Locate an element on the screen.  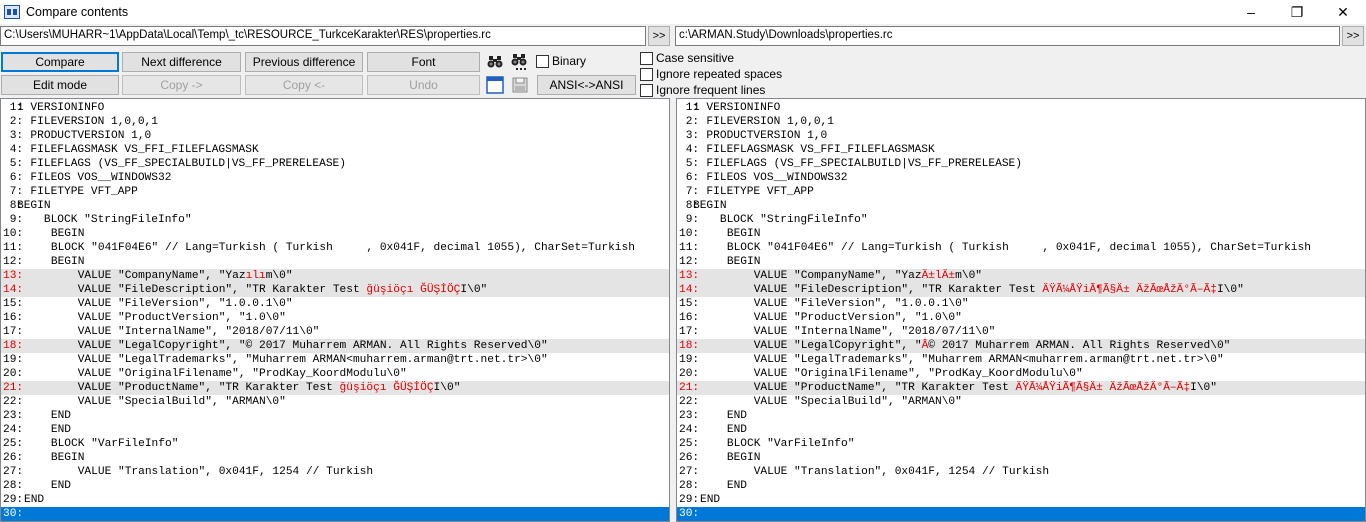
ignore-frequent-lines-checkbox: Ignore frequent lines is located at coordinates (702, 90).